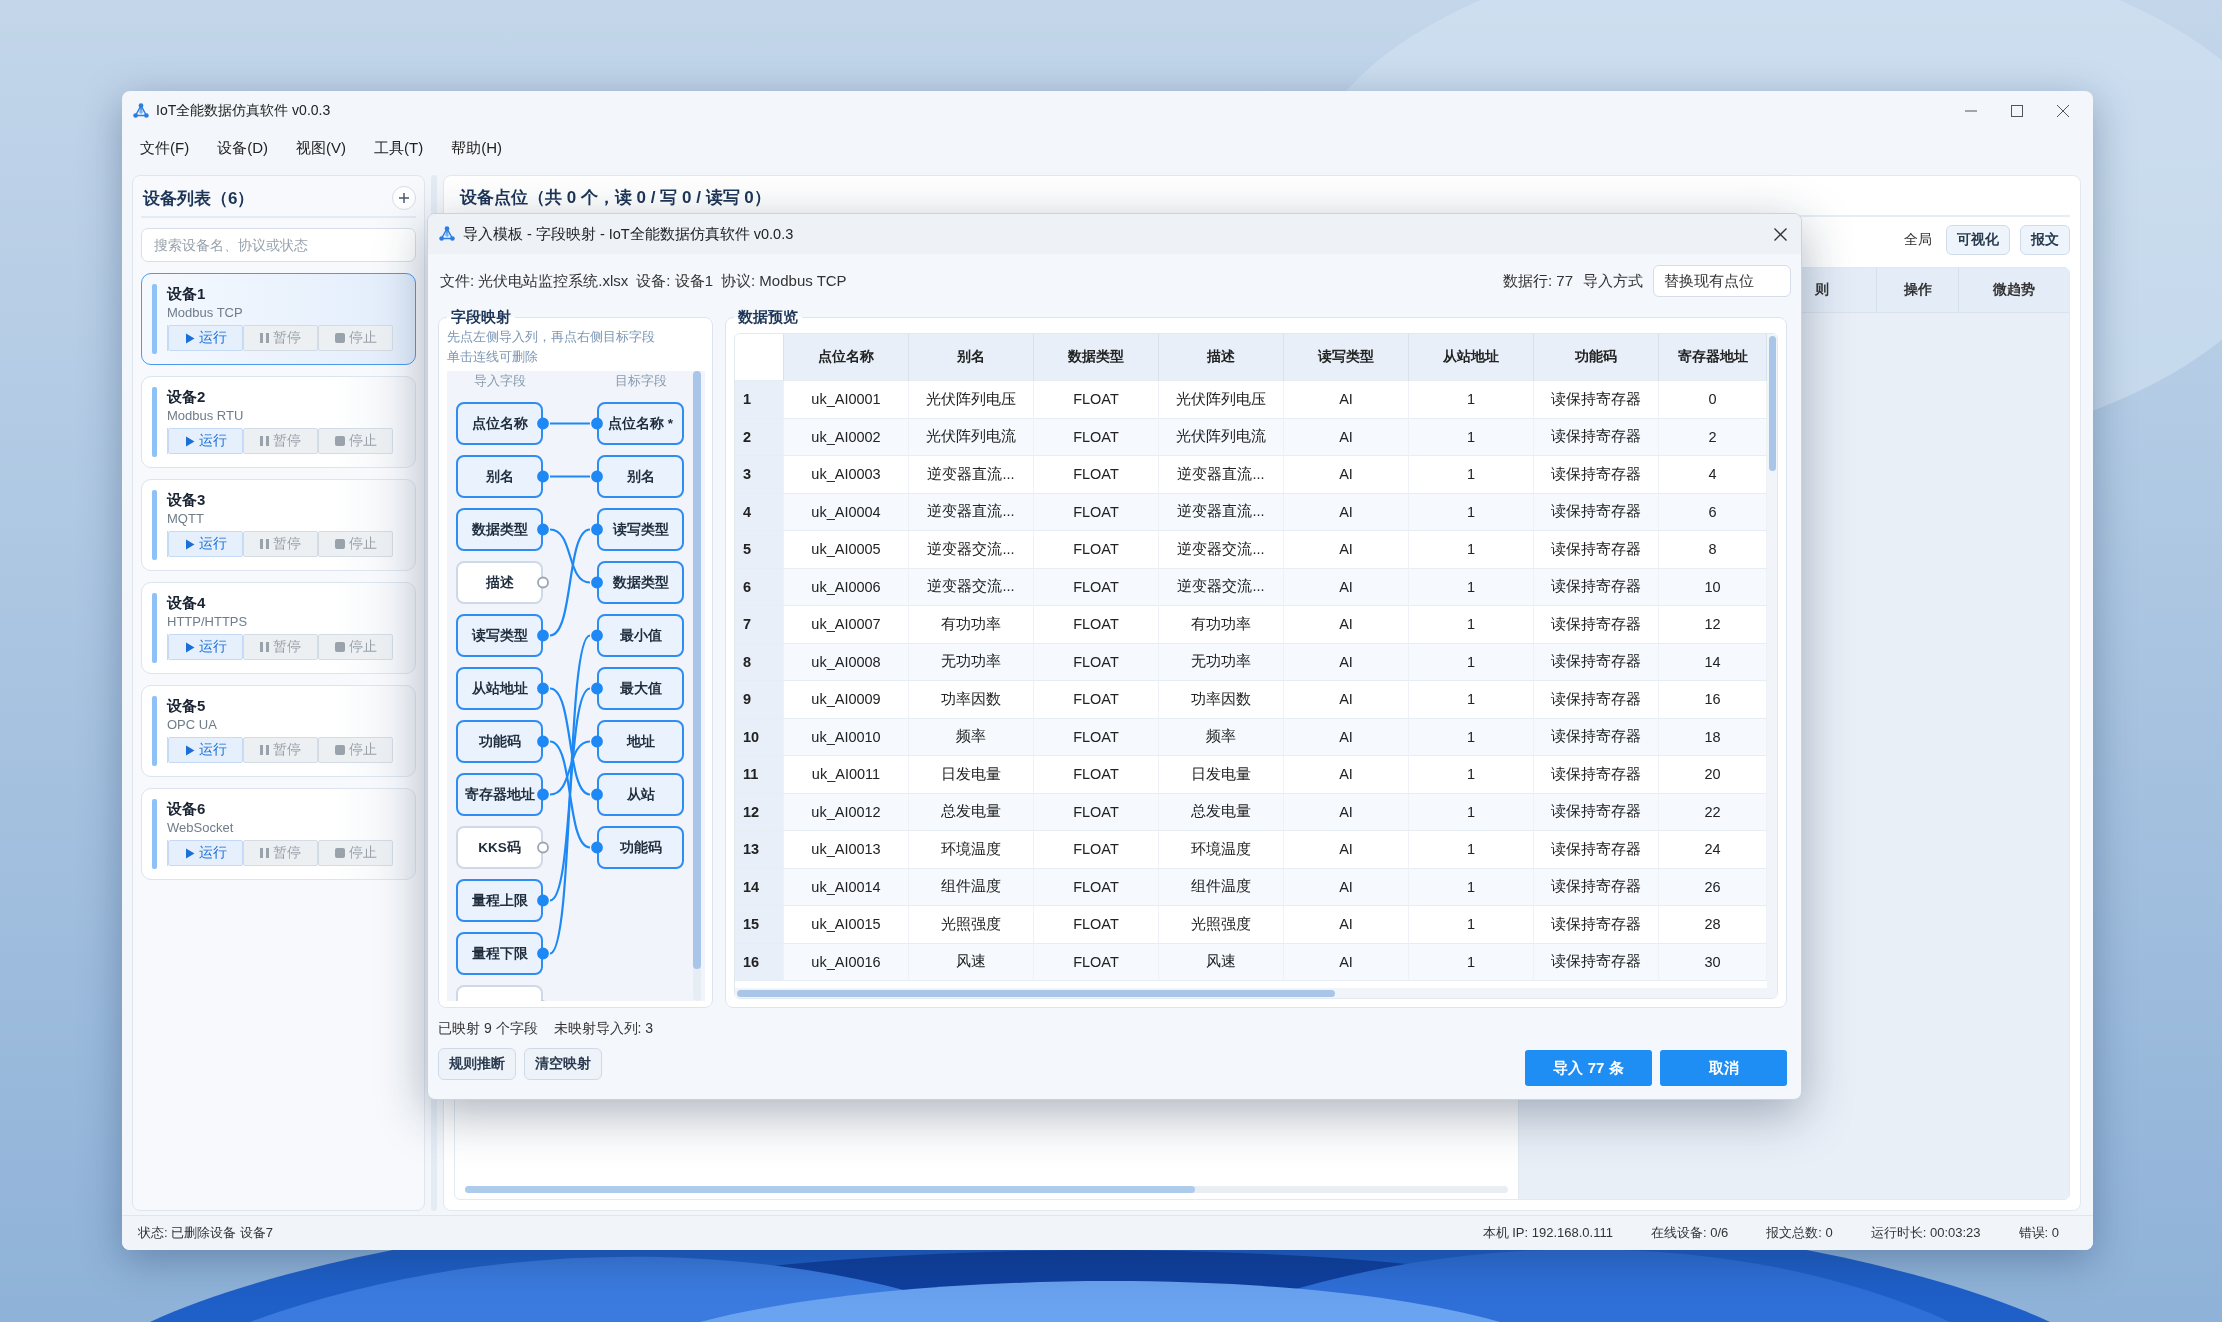  What do you see at coordinates (499, 476) in the screenshot?
I see `source-field-node: 别名` at bounding box center [499, 476].